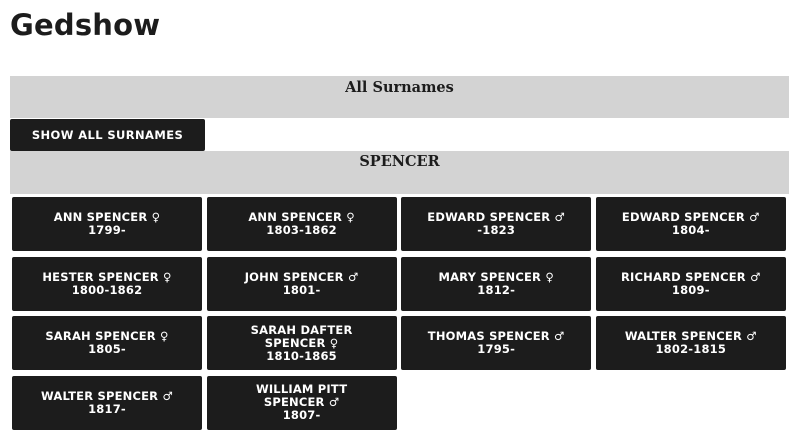  Describe the element at coordinates (85, 25) in the screenshot. I see `app-title: Gedshow` at that location.